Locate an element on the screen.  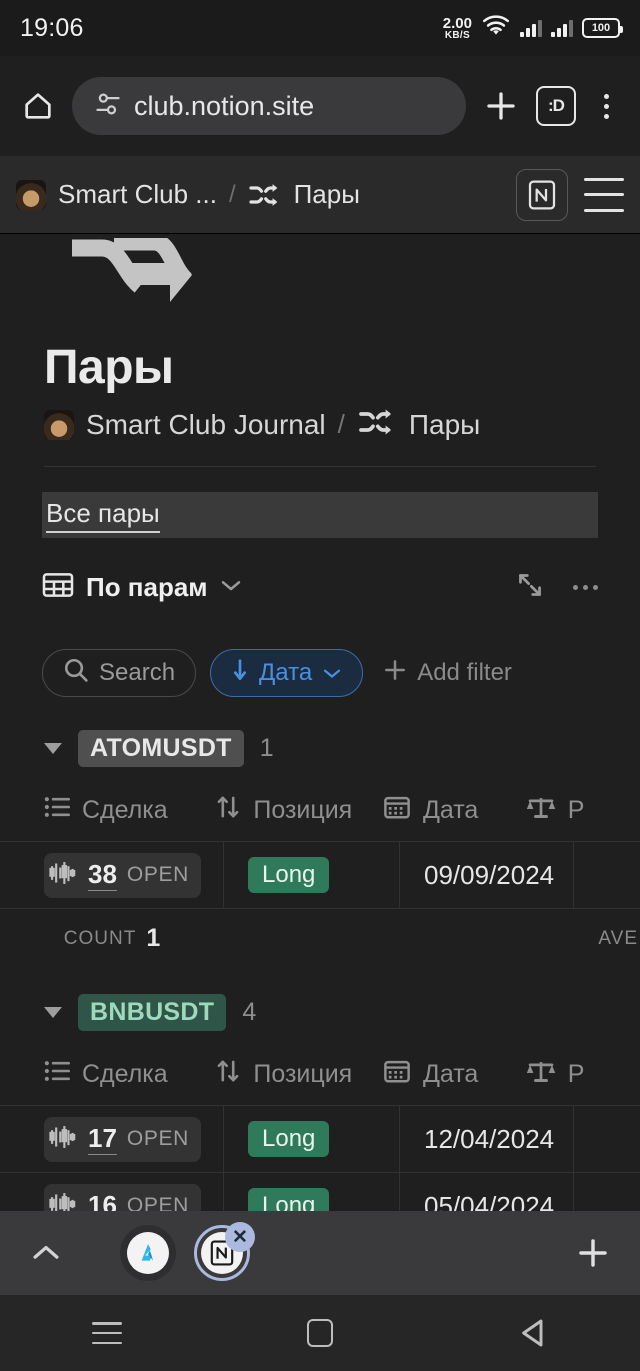
table-row: 16 OPEN Long 05/04/2024 is located at coordinates (320, 1191).